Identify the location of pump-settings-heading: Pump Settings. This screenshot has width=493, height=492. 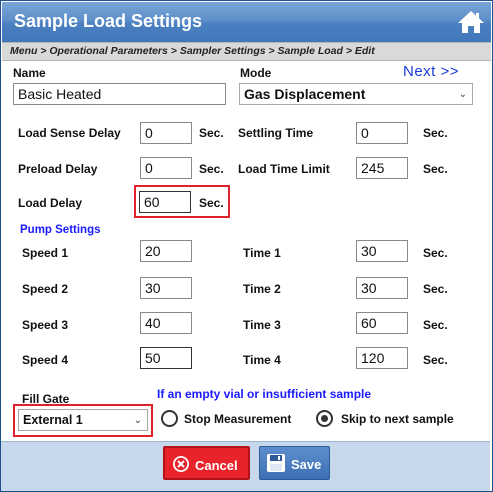
(60, 230).